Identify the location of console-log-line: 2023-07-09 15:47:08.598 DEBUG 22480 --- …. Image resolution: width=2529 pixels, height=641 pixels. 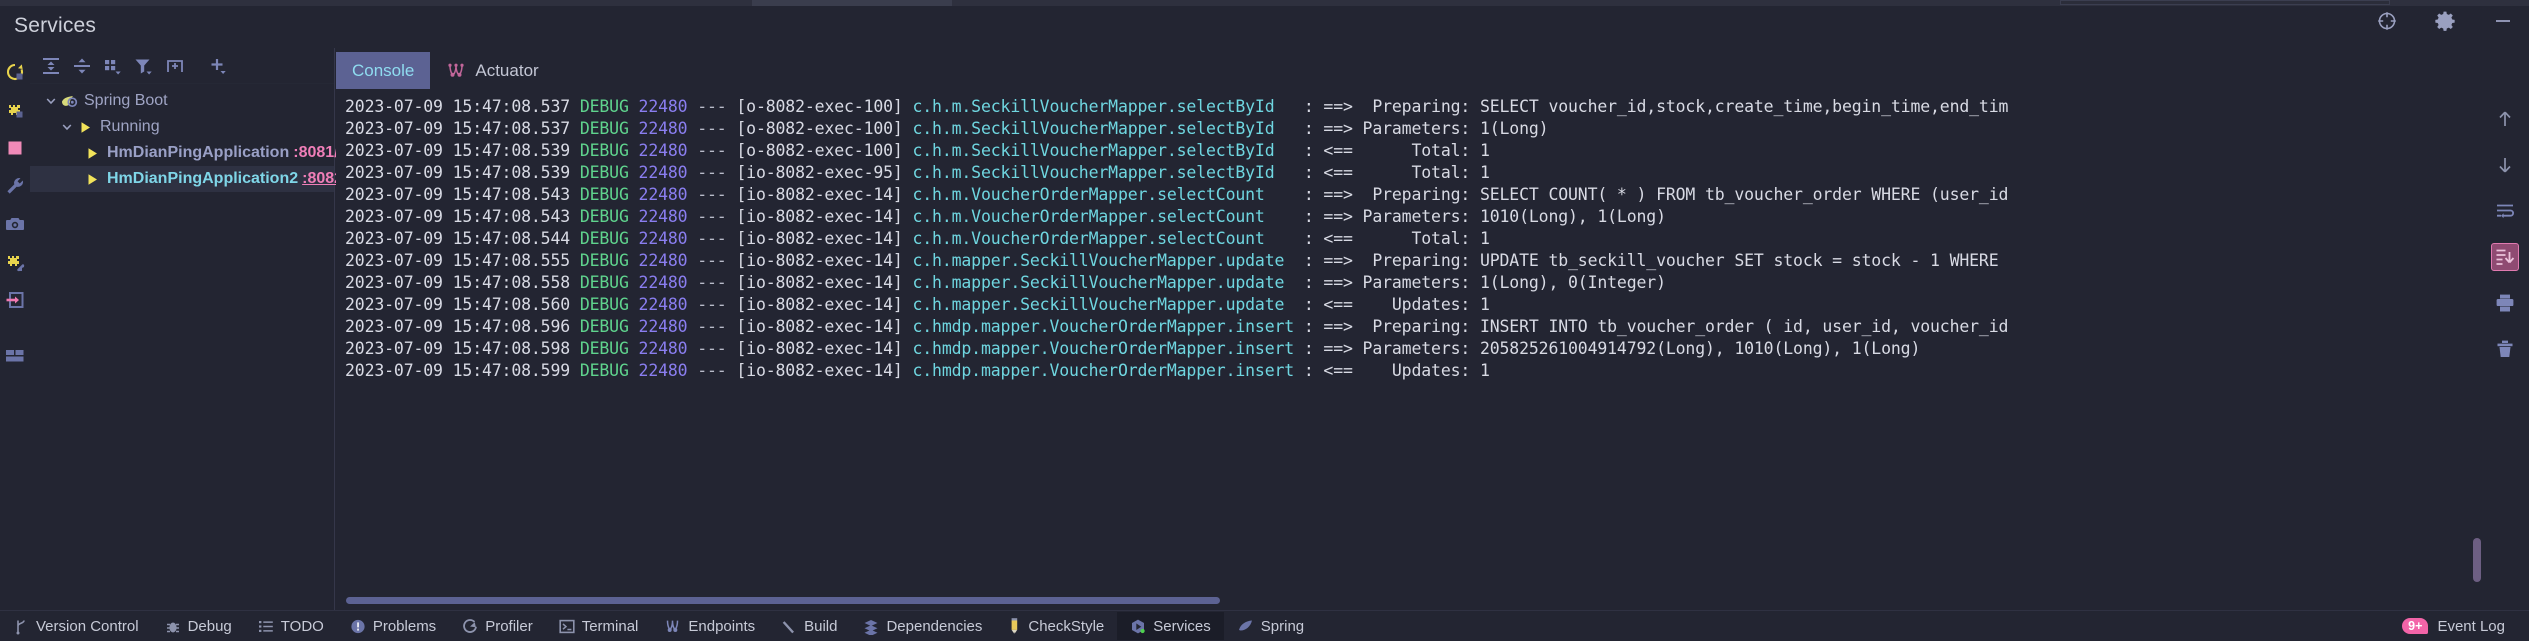
(1133, 348).